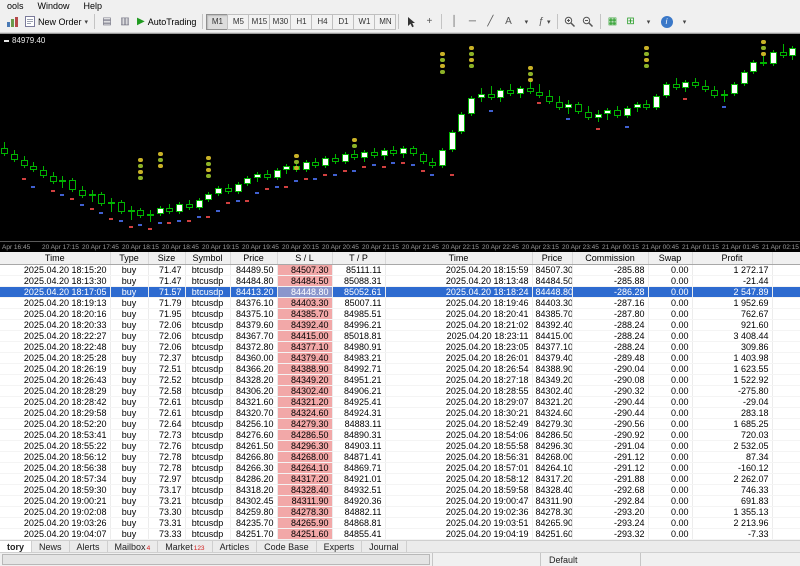  What do you see at coordinates (93, 6) in the screenshot?
I see `menu-item-help: Help` at bounding box center [93, 6].